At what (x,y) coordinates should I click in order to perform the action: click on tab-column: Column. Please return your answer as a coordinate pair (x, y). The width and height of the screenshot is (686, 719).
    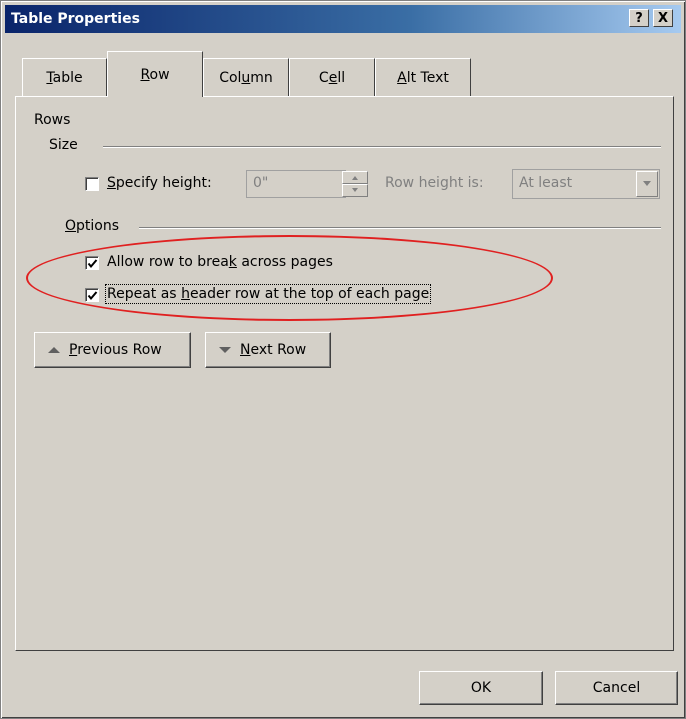
    Looking at the image, I should click on (246, 77).